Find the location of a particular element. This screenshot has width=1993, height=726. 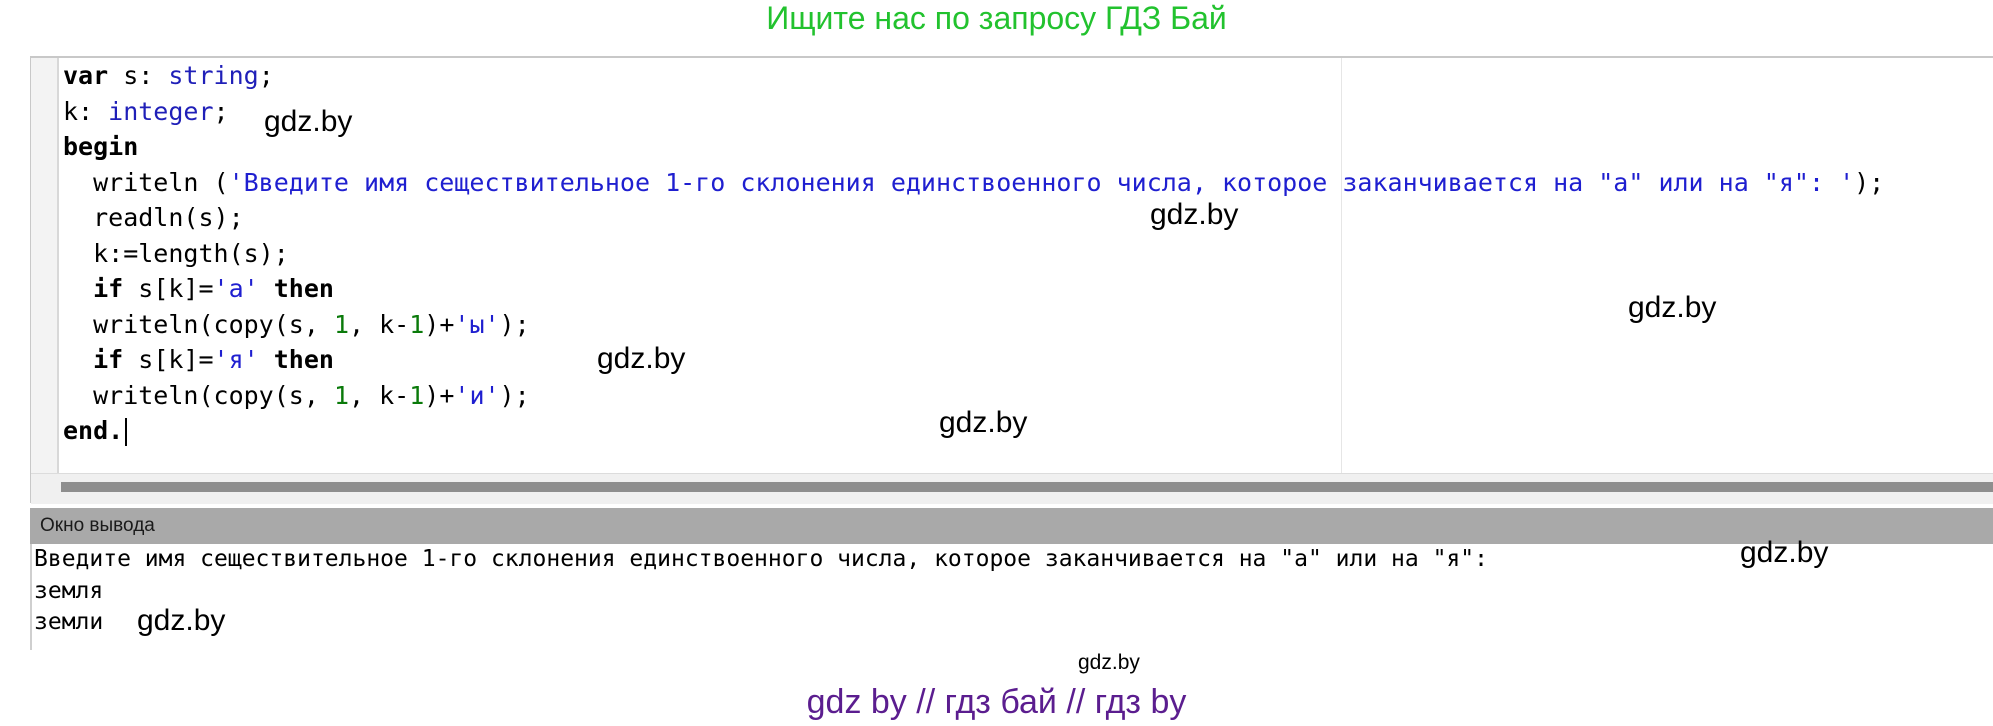

code-token: var is located at coordinates (86, 75).